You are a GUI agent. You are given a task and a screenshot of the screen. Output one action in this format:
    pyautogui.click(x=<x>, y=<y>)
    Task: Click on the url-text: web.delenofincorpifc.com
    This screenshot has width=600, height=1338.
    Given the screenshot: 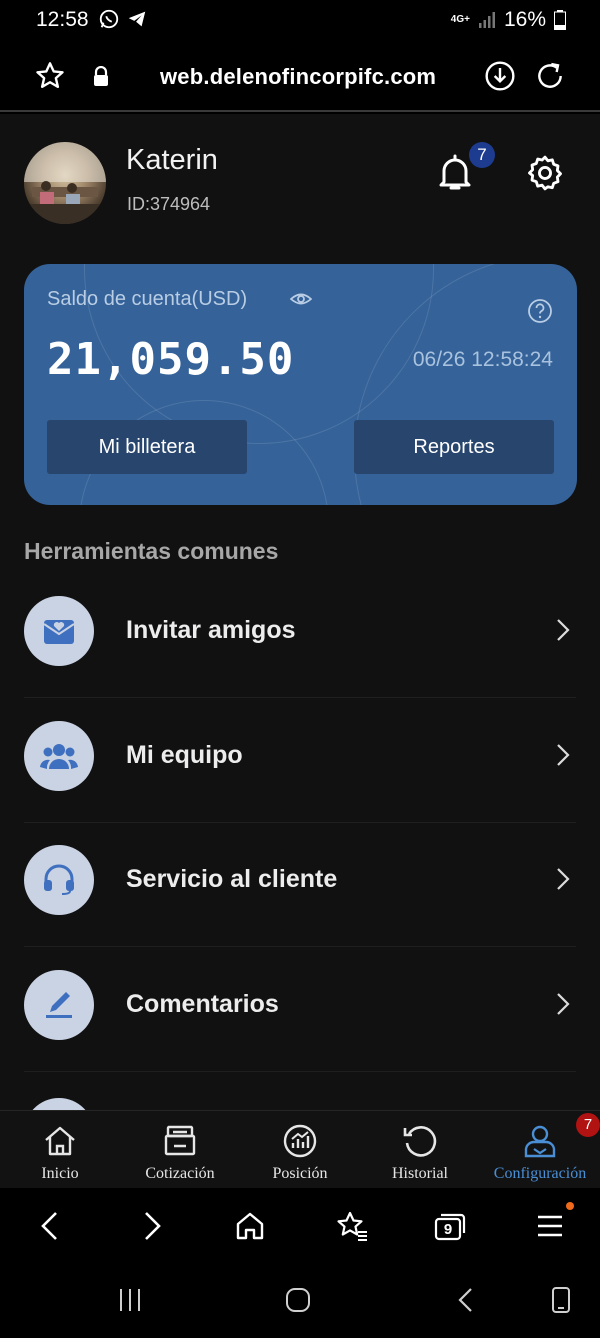 What is the action you would take?
    pyautogui.click(x=298, y=77)
    